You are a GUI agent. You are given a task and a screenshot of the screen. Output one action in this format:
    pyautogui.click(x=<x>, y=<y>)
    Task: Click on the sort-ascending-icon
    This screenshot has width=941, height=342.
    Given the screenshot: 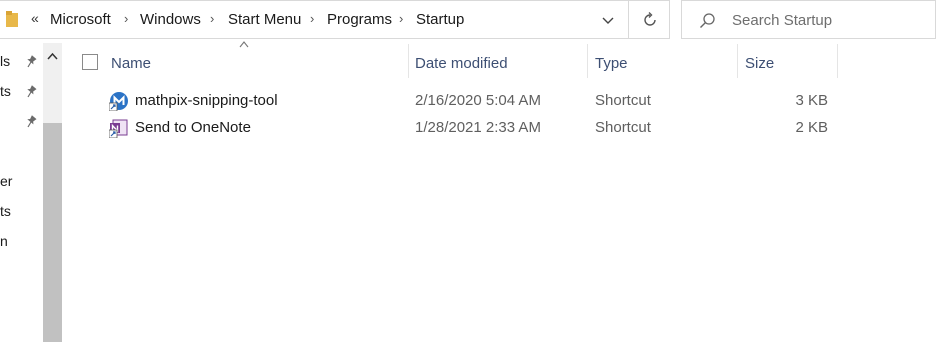 What is the action you would take?
    pyautogui.click(x=244, y=44)
    